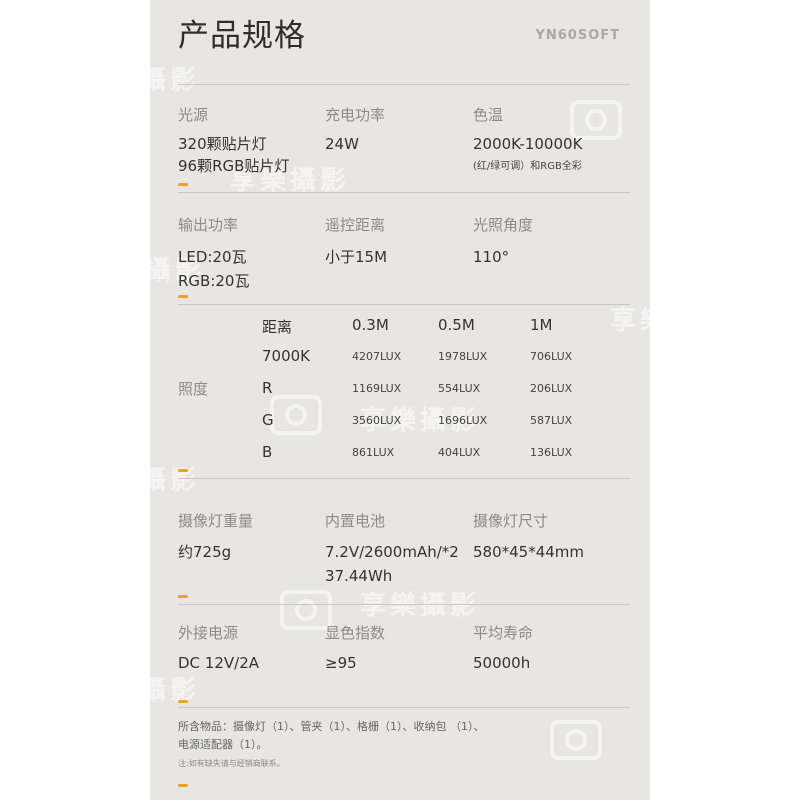 This screenshot has height=800, width=800. What do you see at coordinates (331, 726) in the screenshot?
I see `package-contents-line1: 所含物品：摄像灯（1）、管夹（1）、格栅（1）、收纳包 （1）、` at bounding box center [331, 726].